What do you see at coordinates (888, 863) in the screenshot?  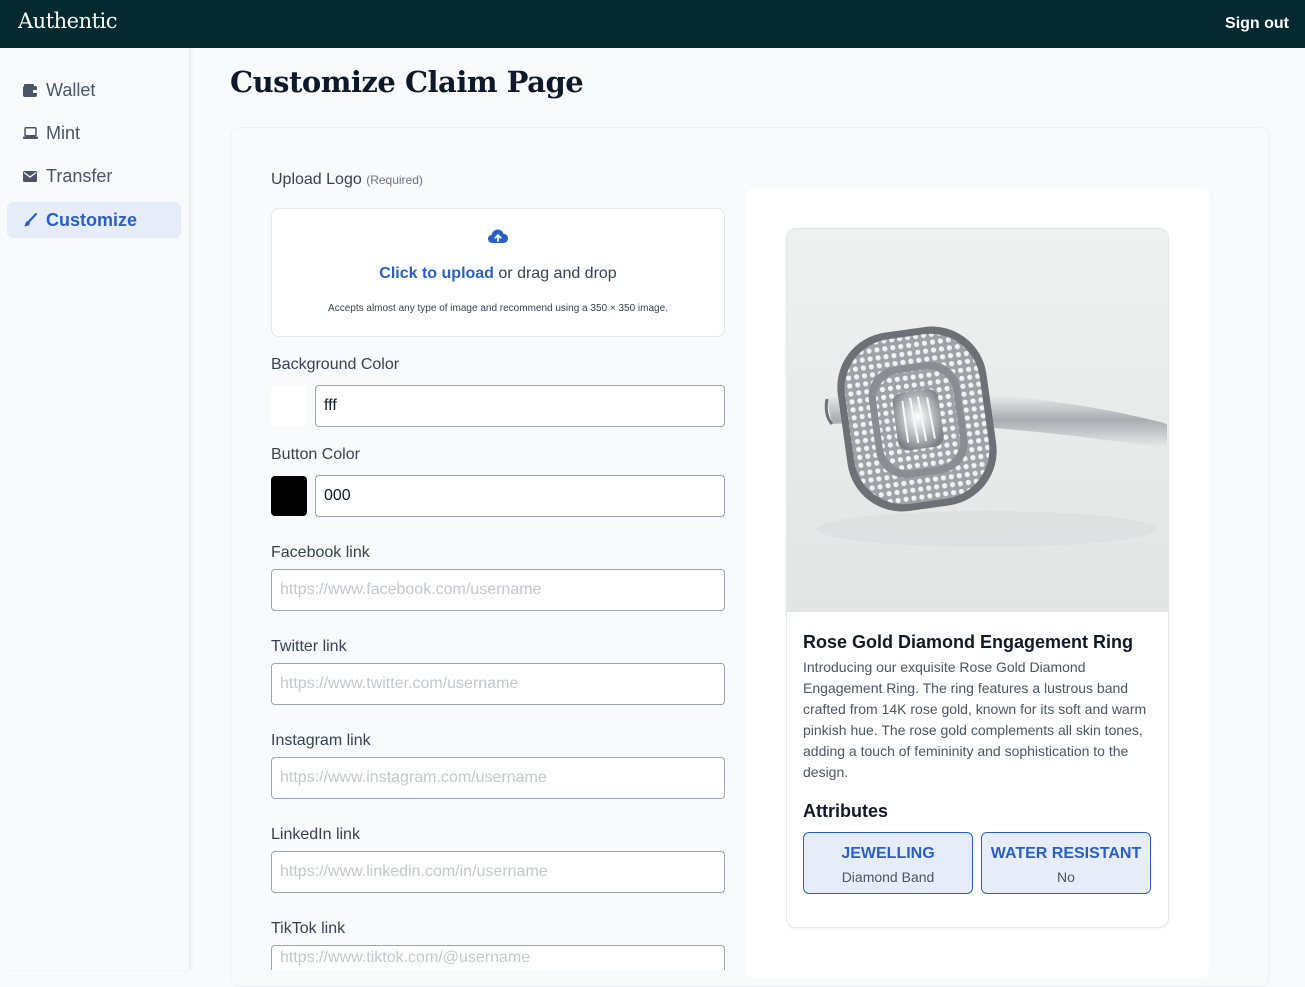 I see `attribute-chip: JEWELLING Diamond Band` at bounding box center [888, 863].